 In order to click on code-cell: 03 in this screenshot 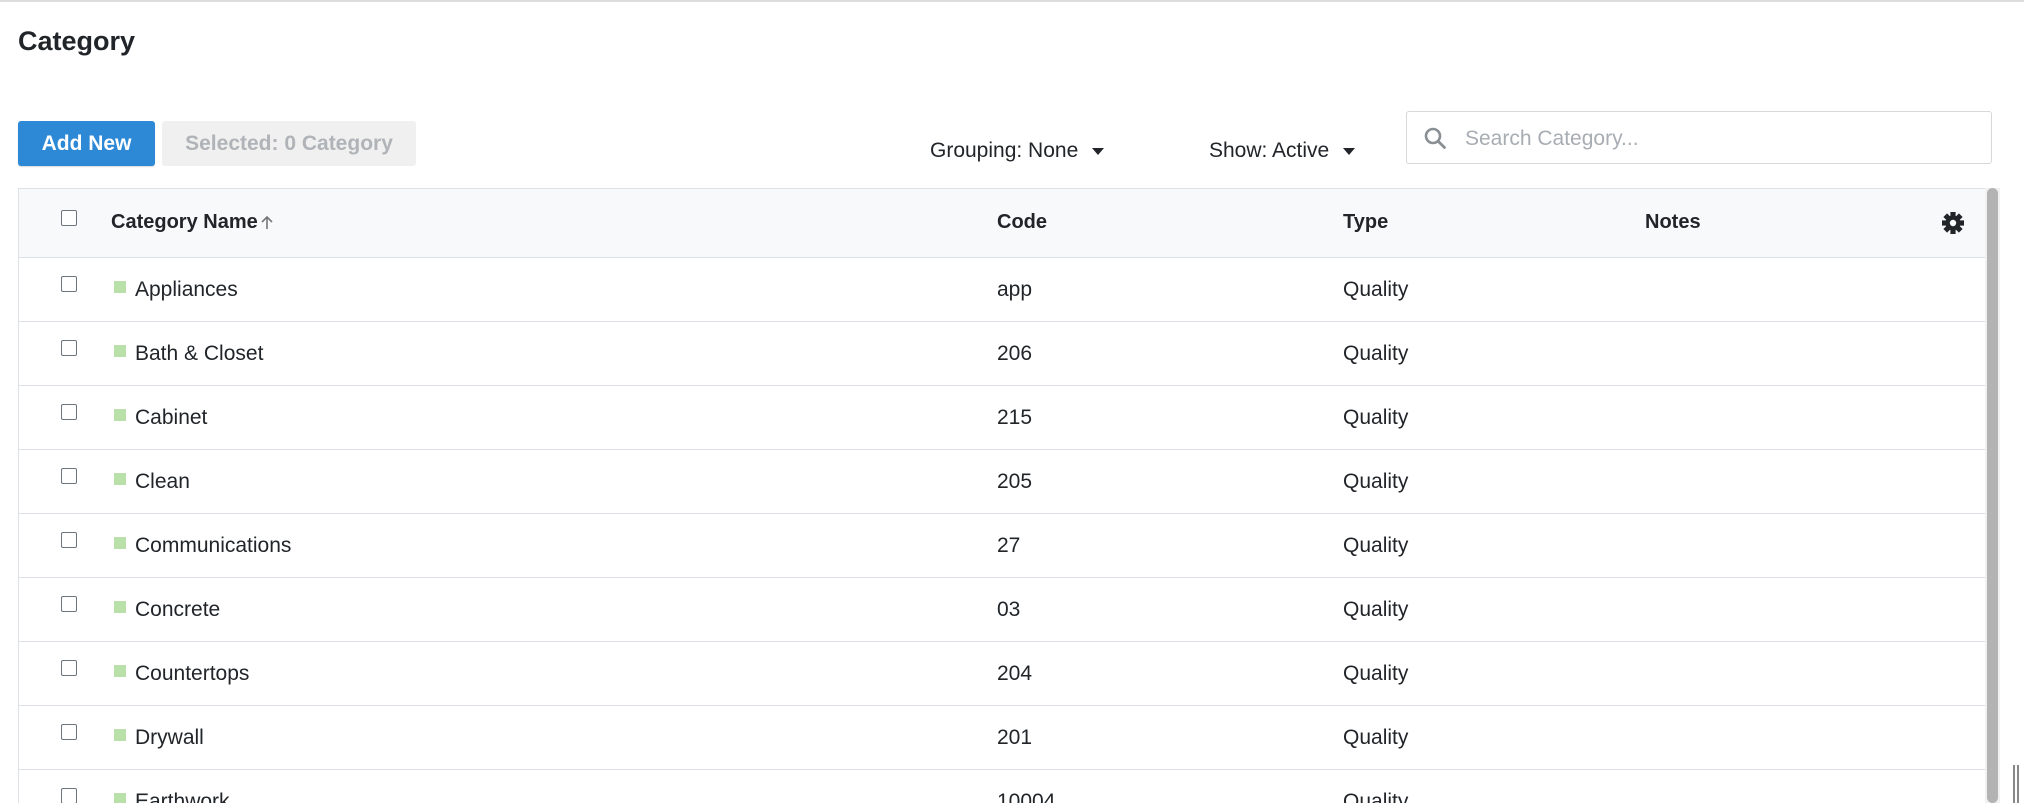, I will do `click(1009, 609)`.